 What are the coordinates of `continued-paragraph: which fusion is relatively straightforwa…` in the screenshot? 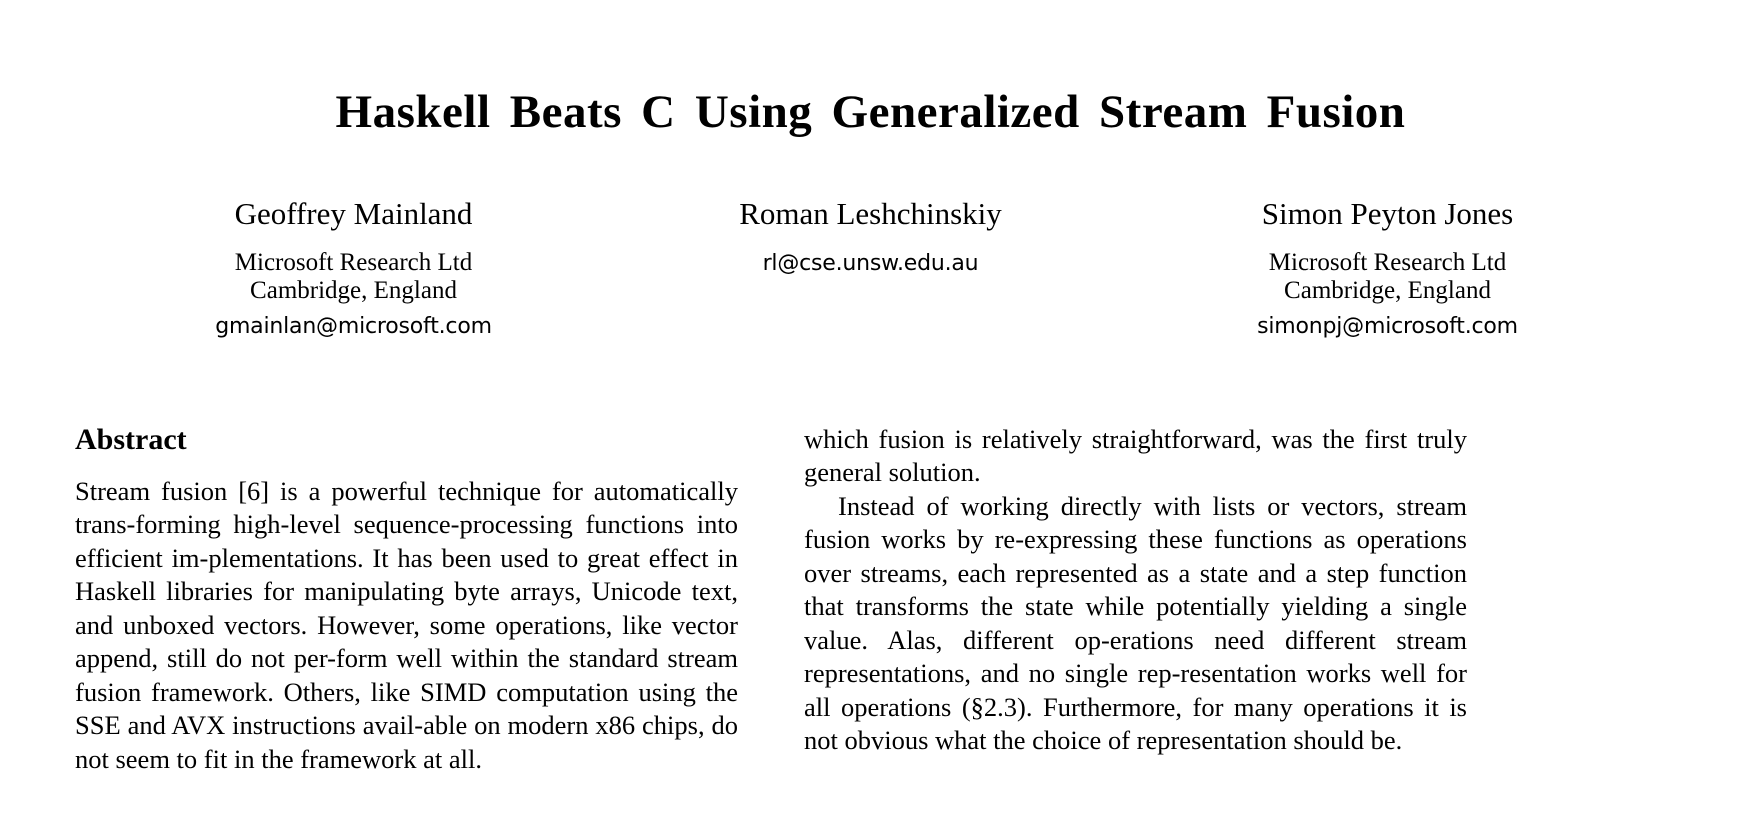 It's located at (1135, 455).